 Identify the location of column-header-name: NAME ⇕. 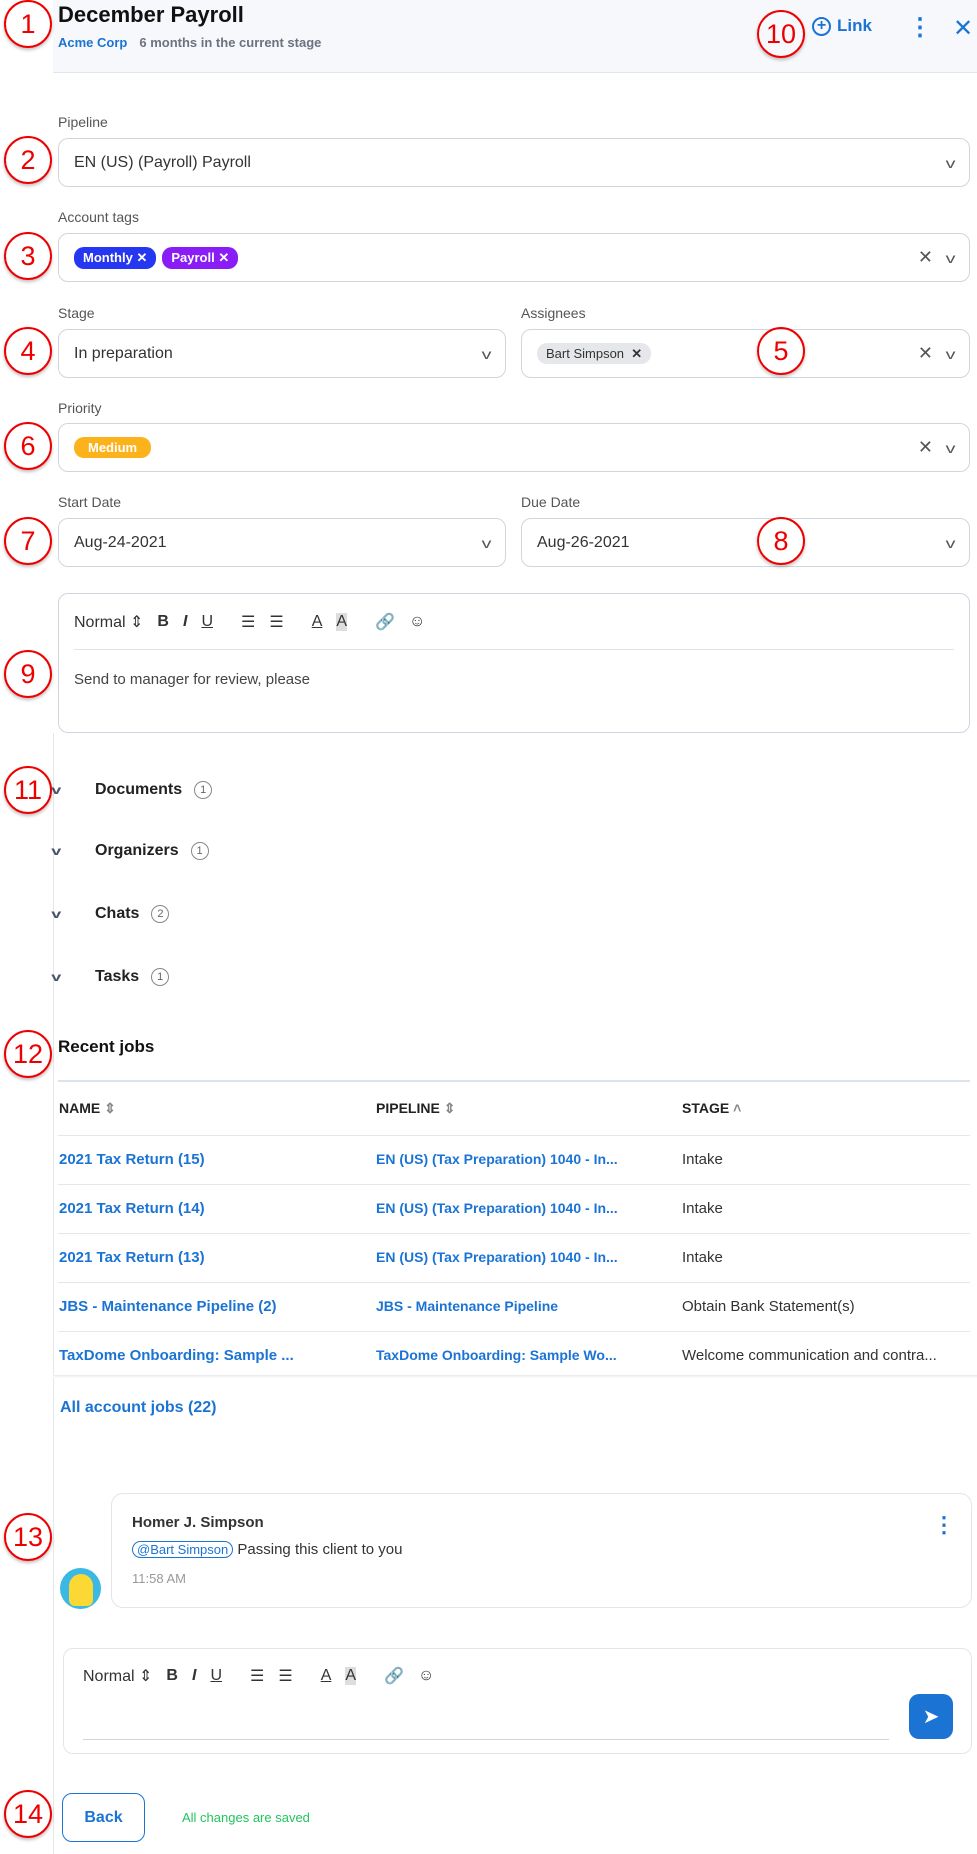
(216, 1108).